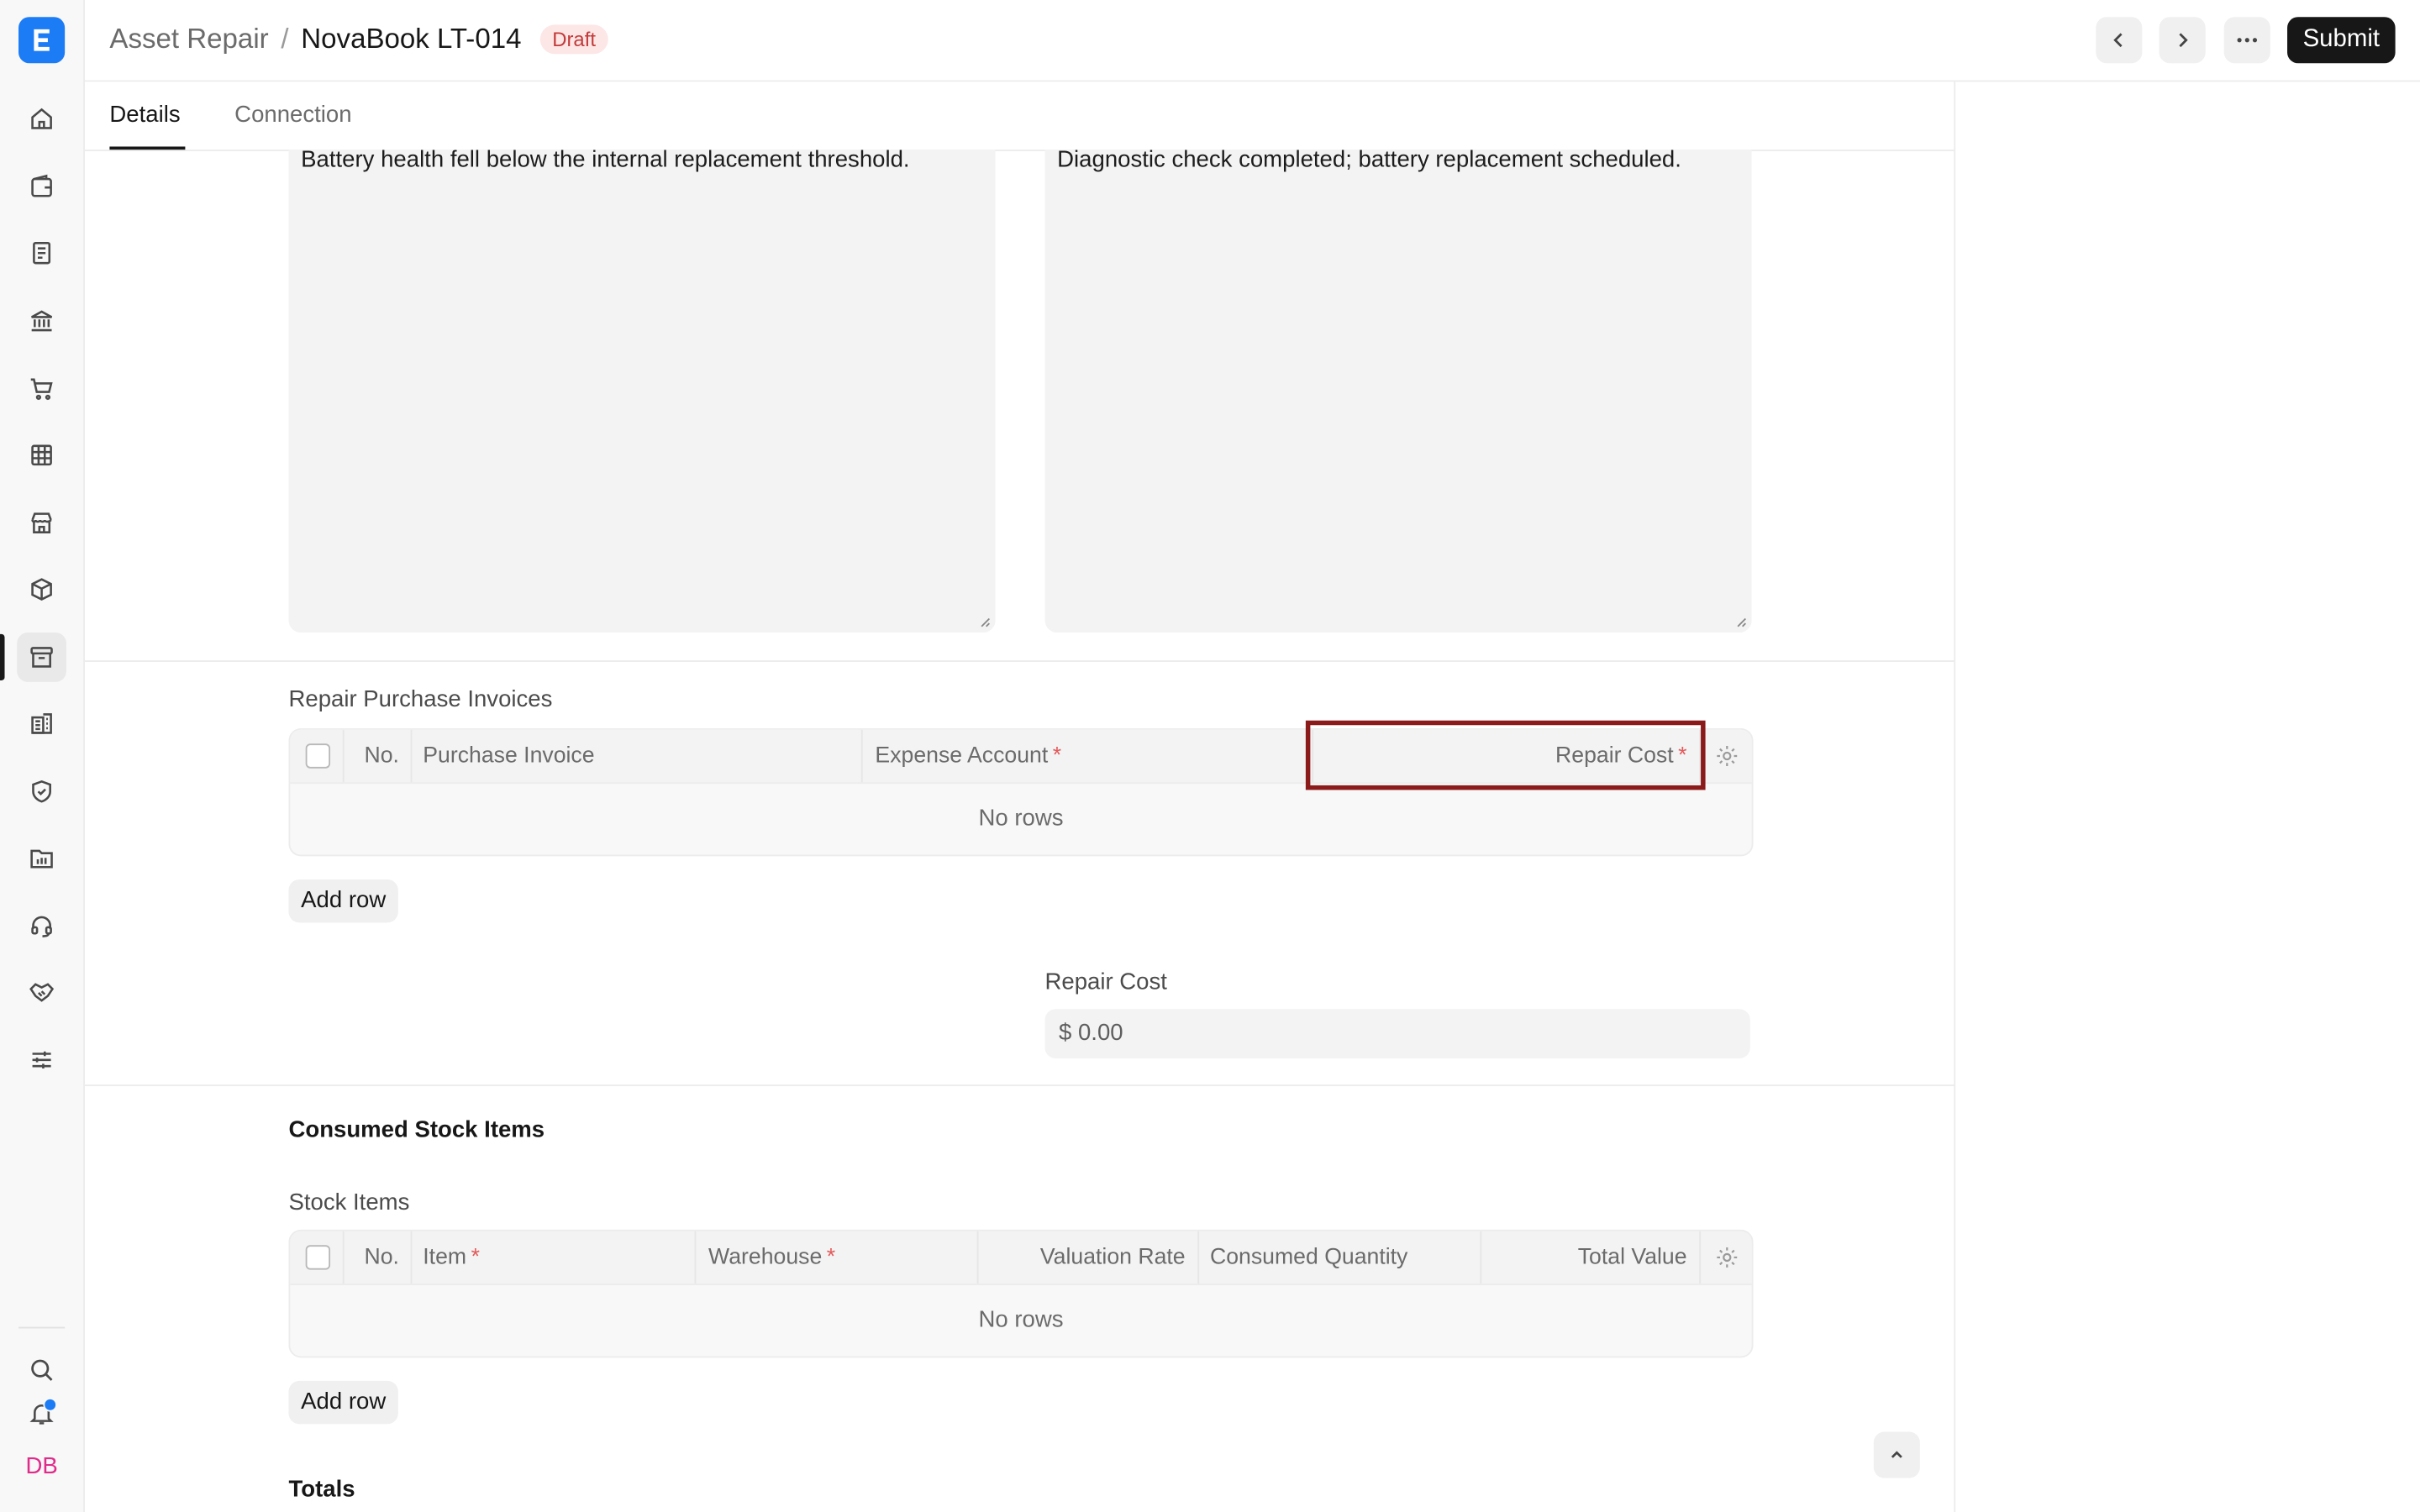 Image resolution: width=2420 pixels, height=1512 pixels. I want to click on bank-icon, so click(41, 321).